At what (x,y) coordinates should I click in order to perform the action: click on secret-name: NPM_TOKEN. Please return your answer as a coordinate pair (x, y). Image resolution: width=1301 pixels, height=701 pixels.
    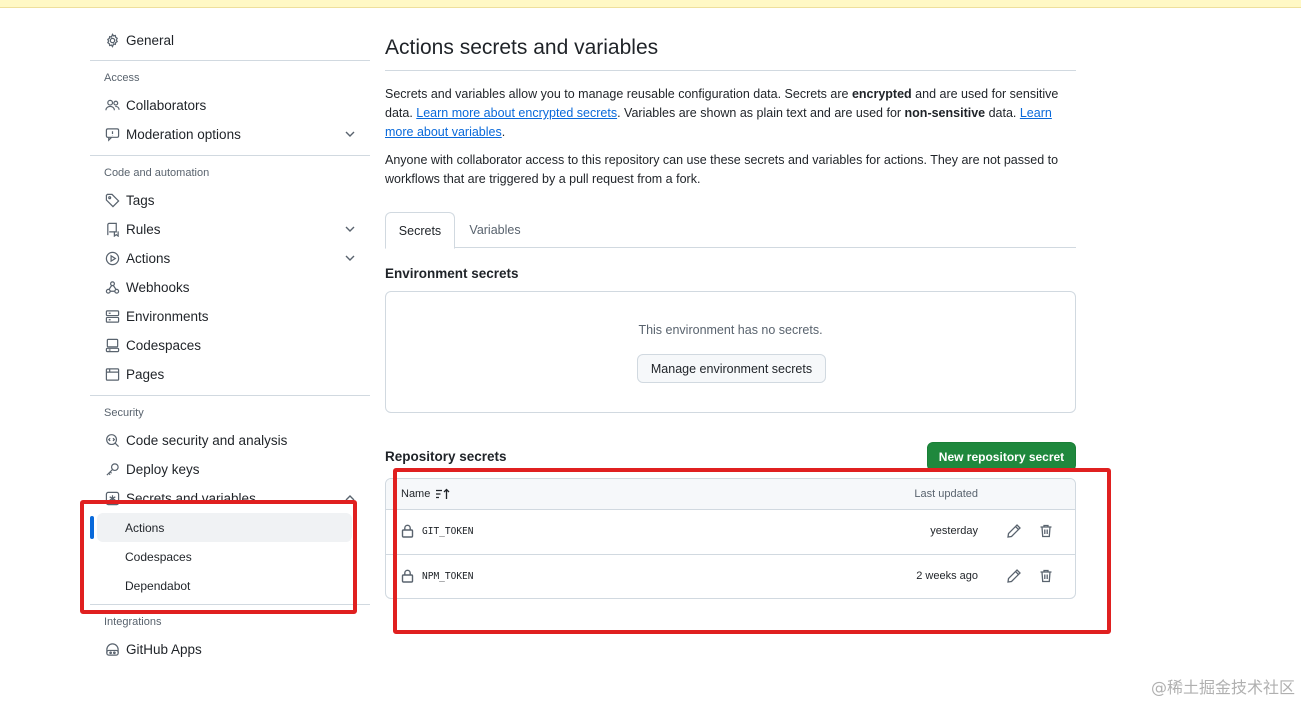
    Looking at the image, I should click on (448, 576).